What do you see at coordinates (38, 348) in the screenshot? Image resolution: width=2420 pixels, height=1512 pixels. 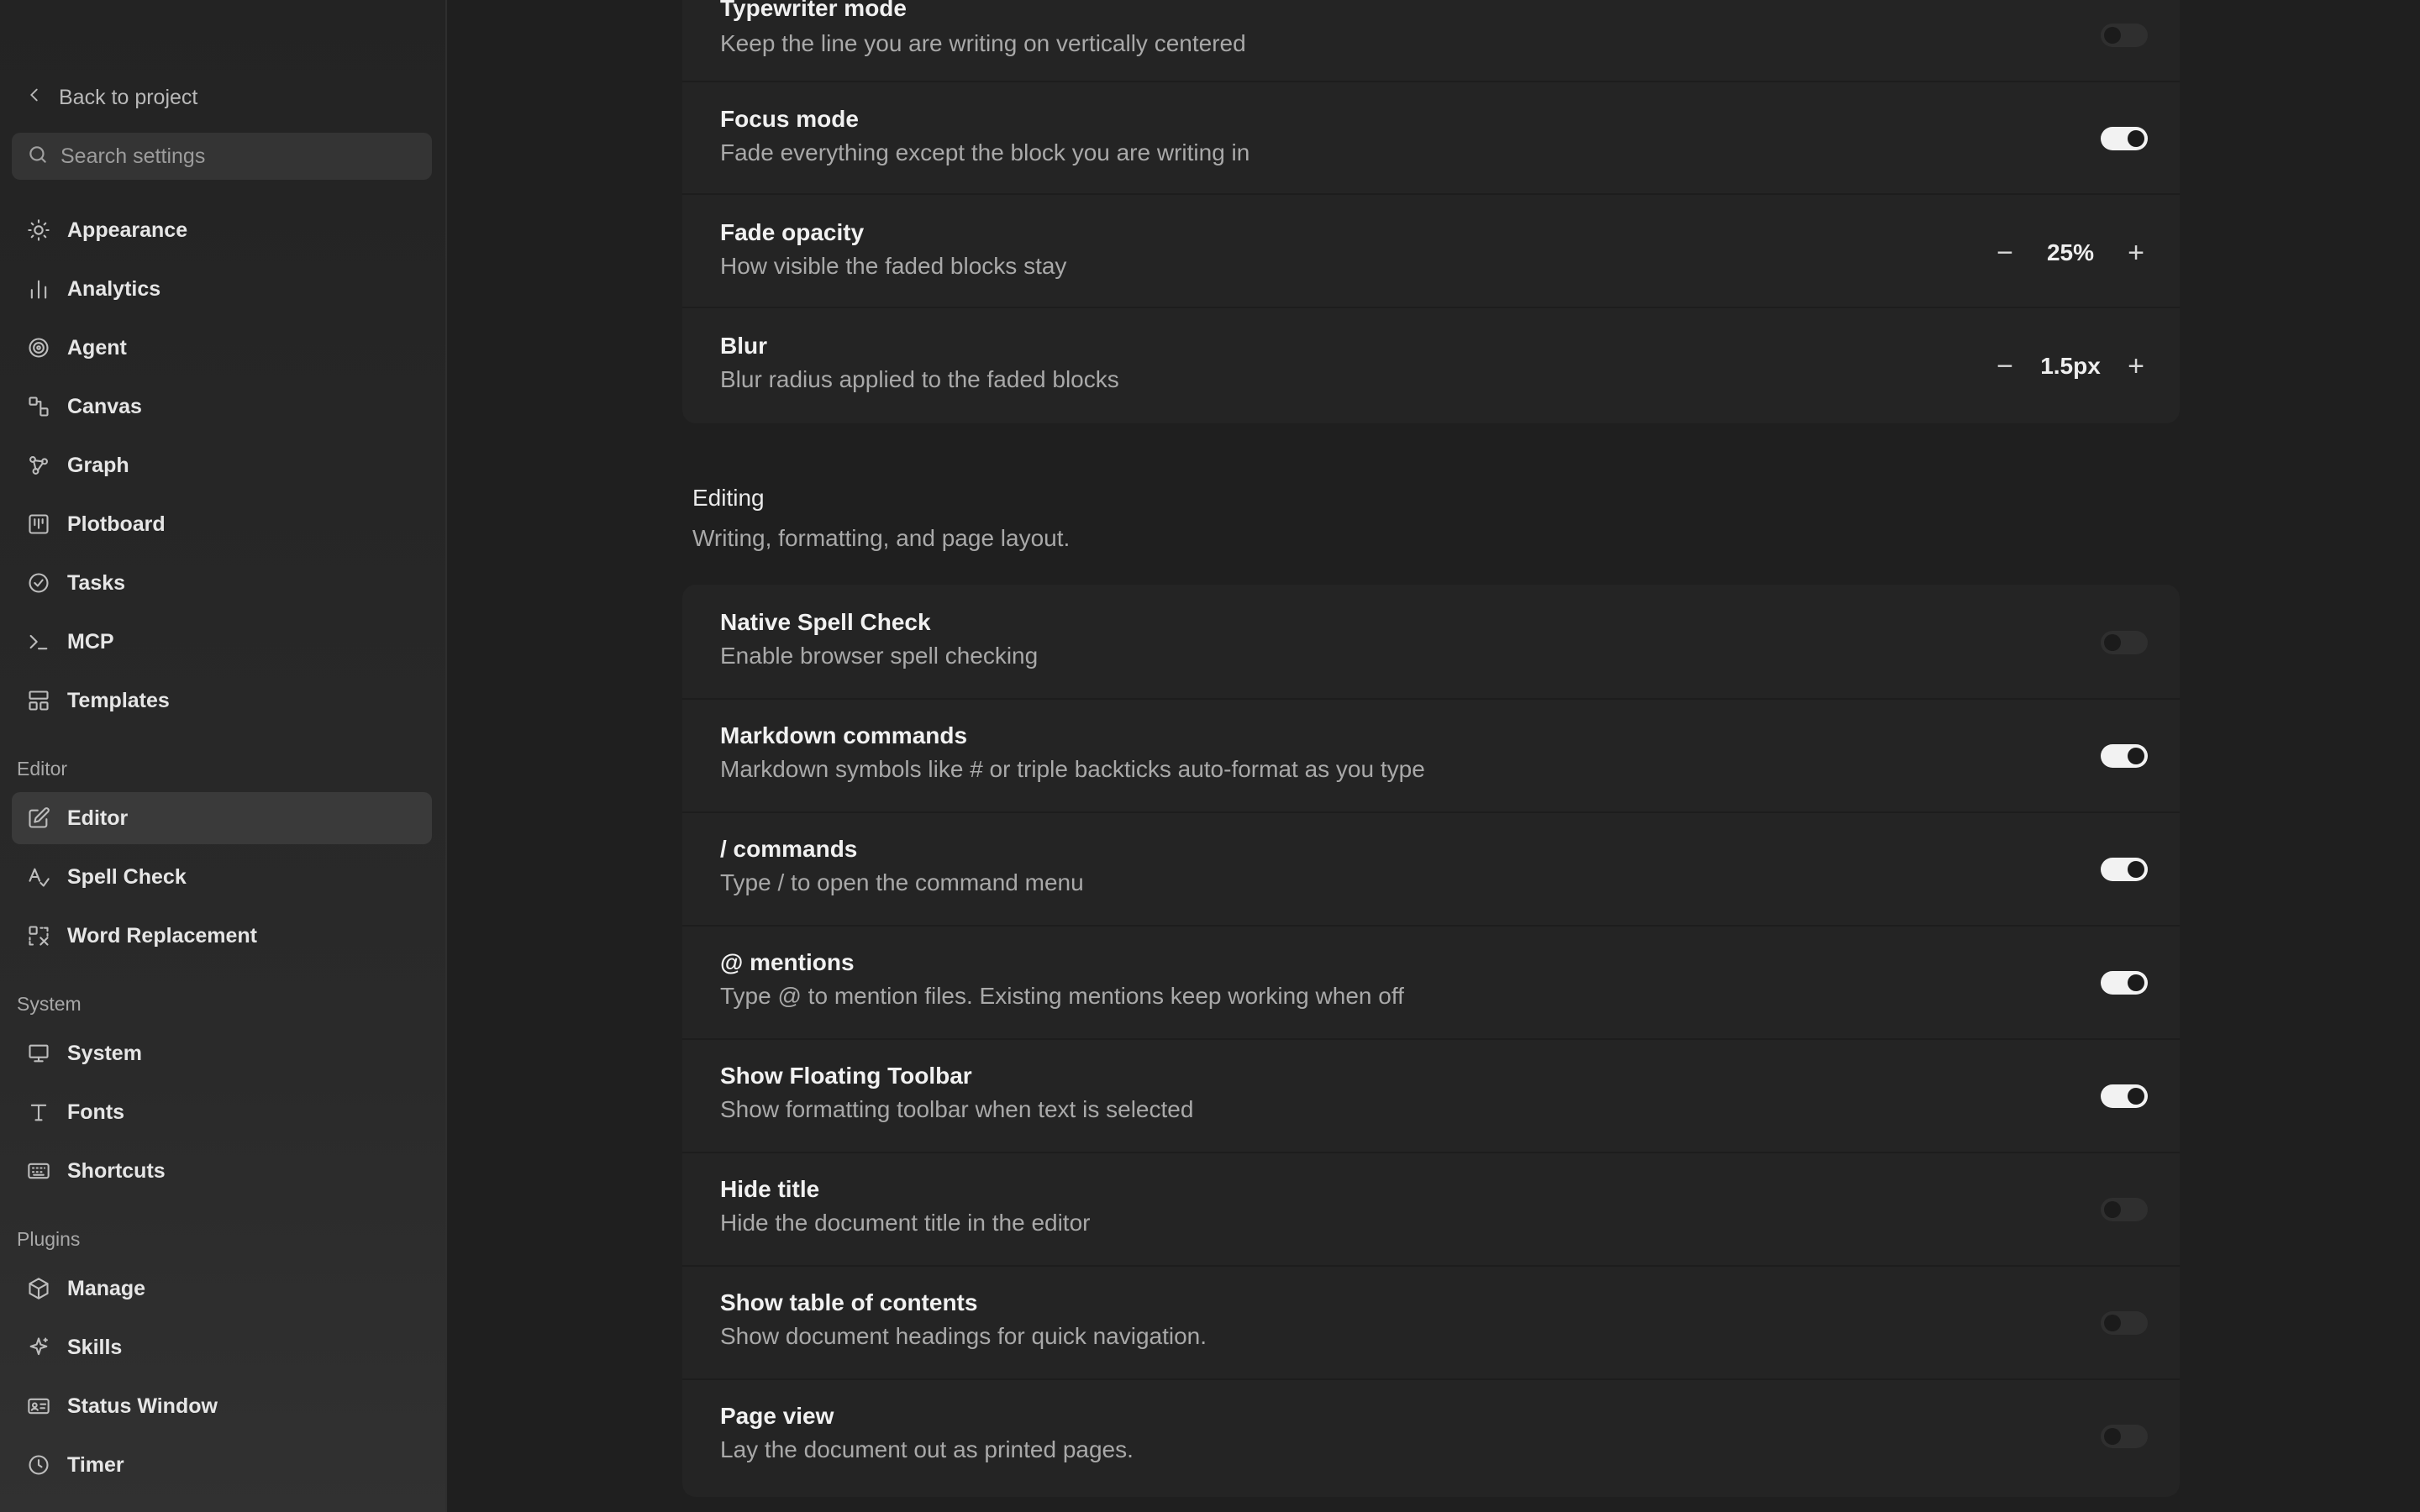 I see `spiral-icon` at bounding box center [38, 348].